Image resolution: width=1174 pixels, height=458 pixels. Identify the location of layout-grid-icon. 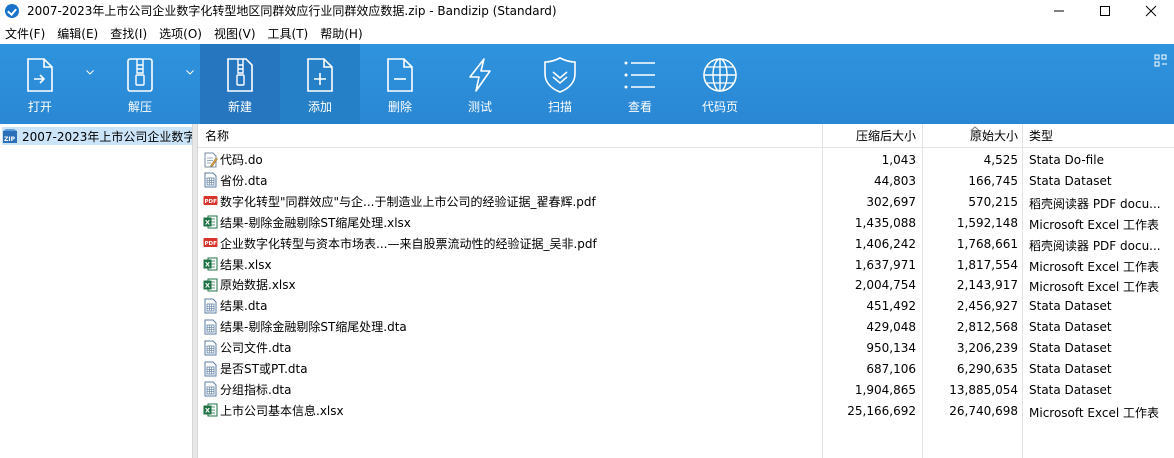
(1161, 61).